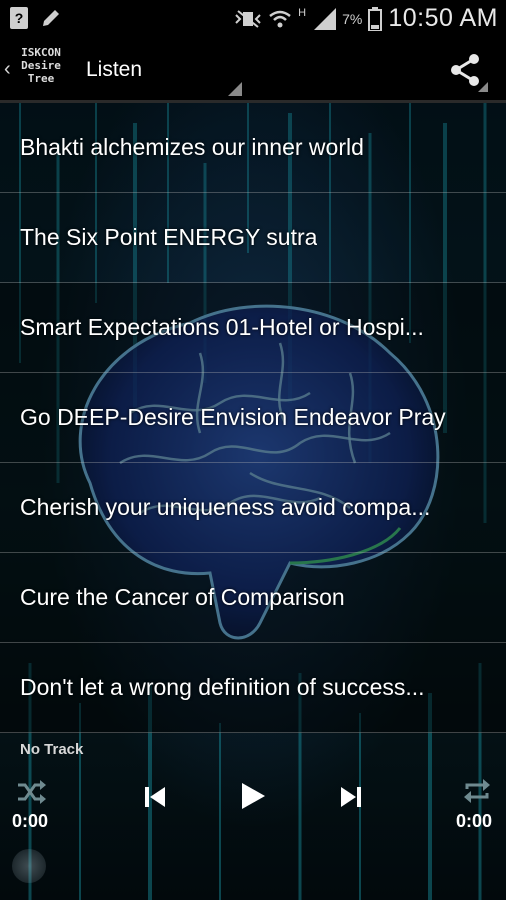 This screenshot has width=506, height=900. I want to click on total-duration: 0:00, so click(474, 821).